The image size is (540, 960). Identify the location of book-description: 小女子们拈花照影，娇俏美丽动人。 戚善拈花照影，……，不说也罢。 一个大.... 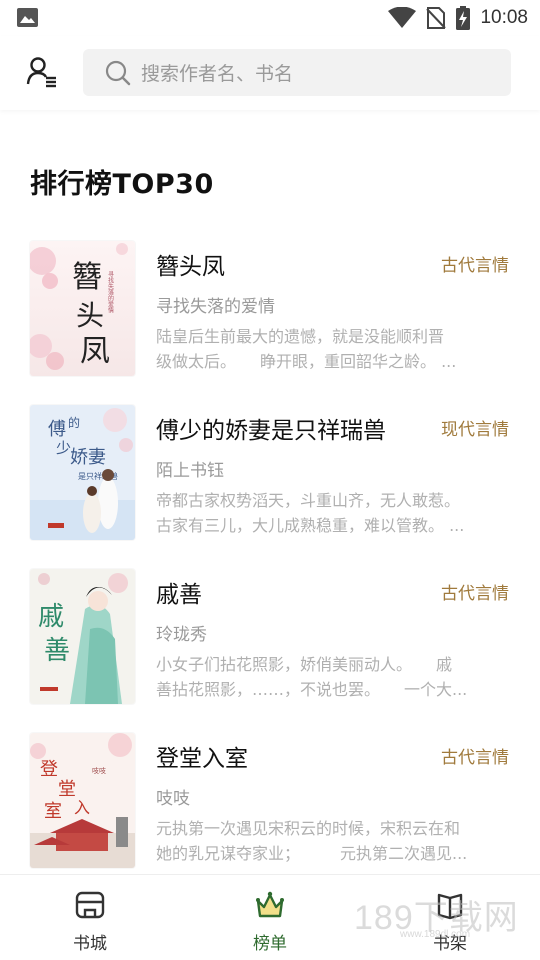
(331, 677).